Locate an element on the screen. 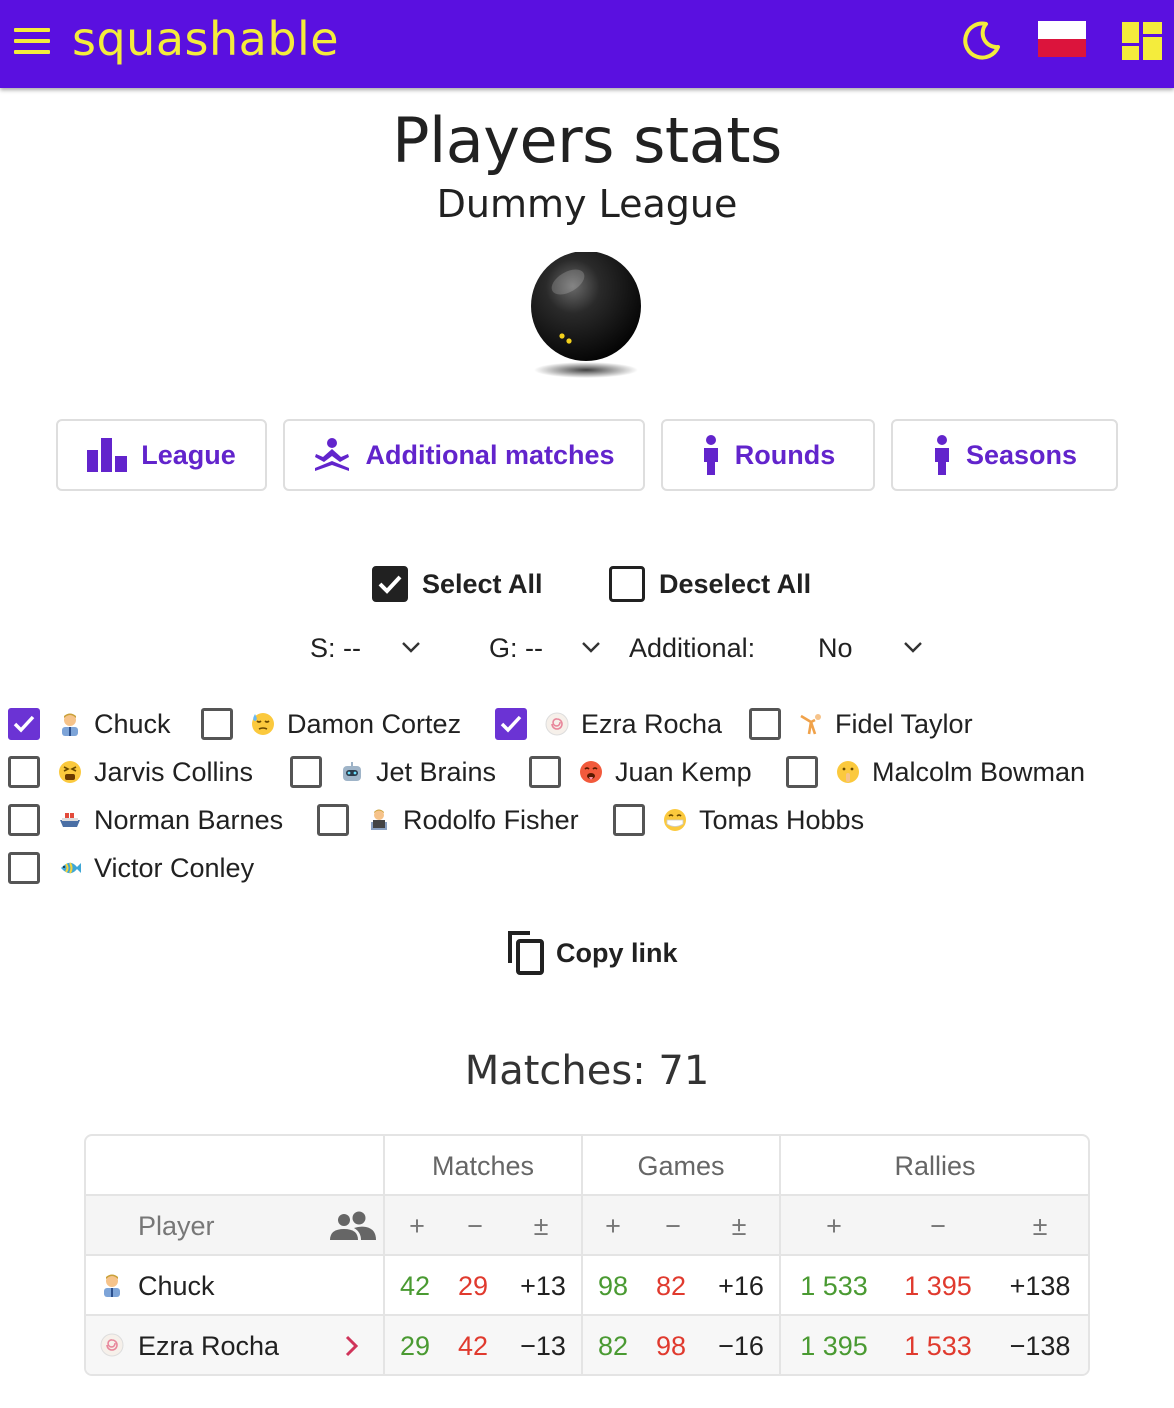 The image size is (1174, 1408). mask-face-emoji is located at coordinates (675, 820).